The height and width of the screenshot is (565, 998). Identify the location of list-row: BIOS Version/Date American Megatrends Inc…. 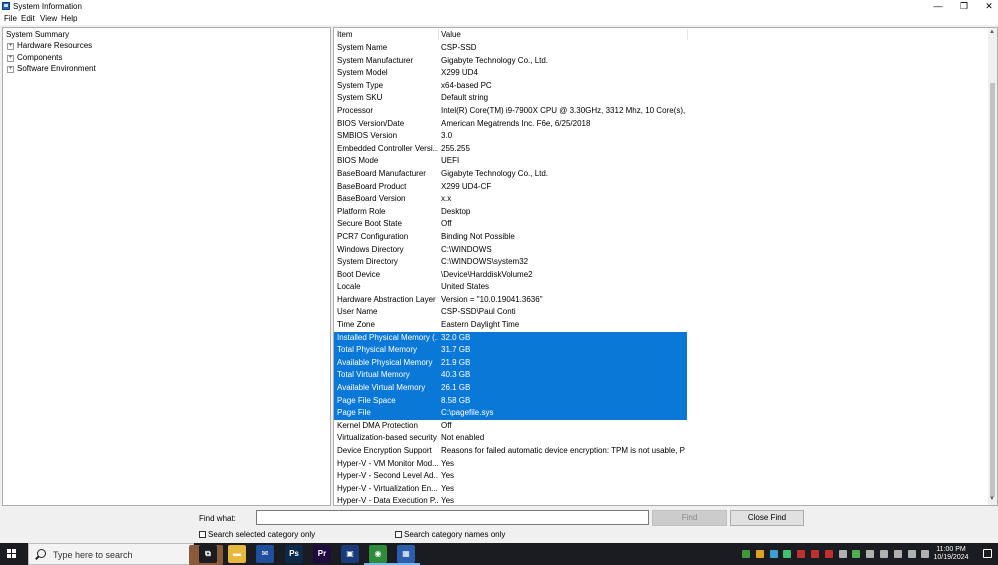
(660, 124).